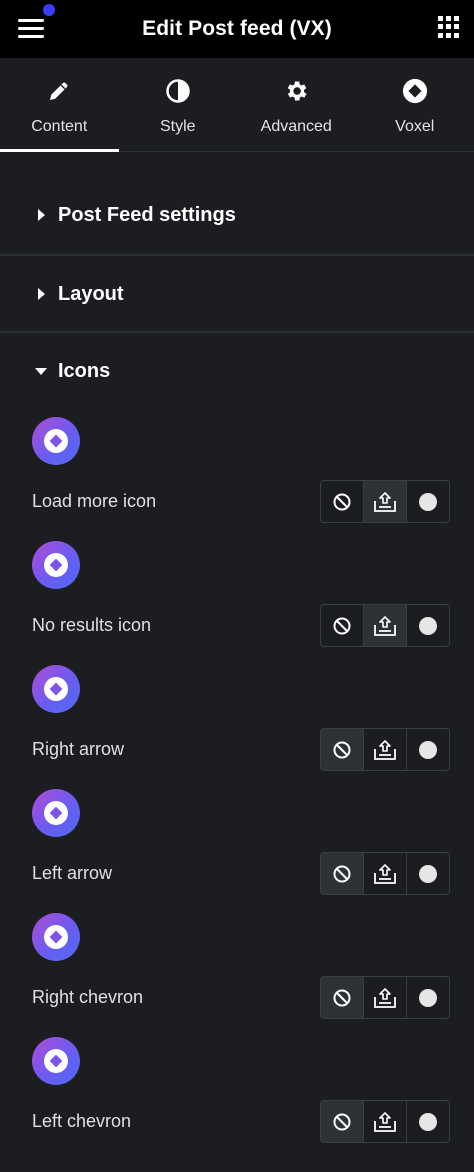  Describe the element at coordinates (88, 997) in the screenshot. I see `control-label: Right chevron` at that location.